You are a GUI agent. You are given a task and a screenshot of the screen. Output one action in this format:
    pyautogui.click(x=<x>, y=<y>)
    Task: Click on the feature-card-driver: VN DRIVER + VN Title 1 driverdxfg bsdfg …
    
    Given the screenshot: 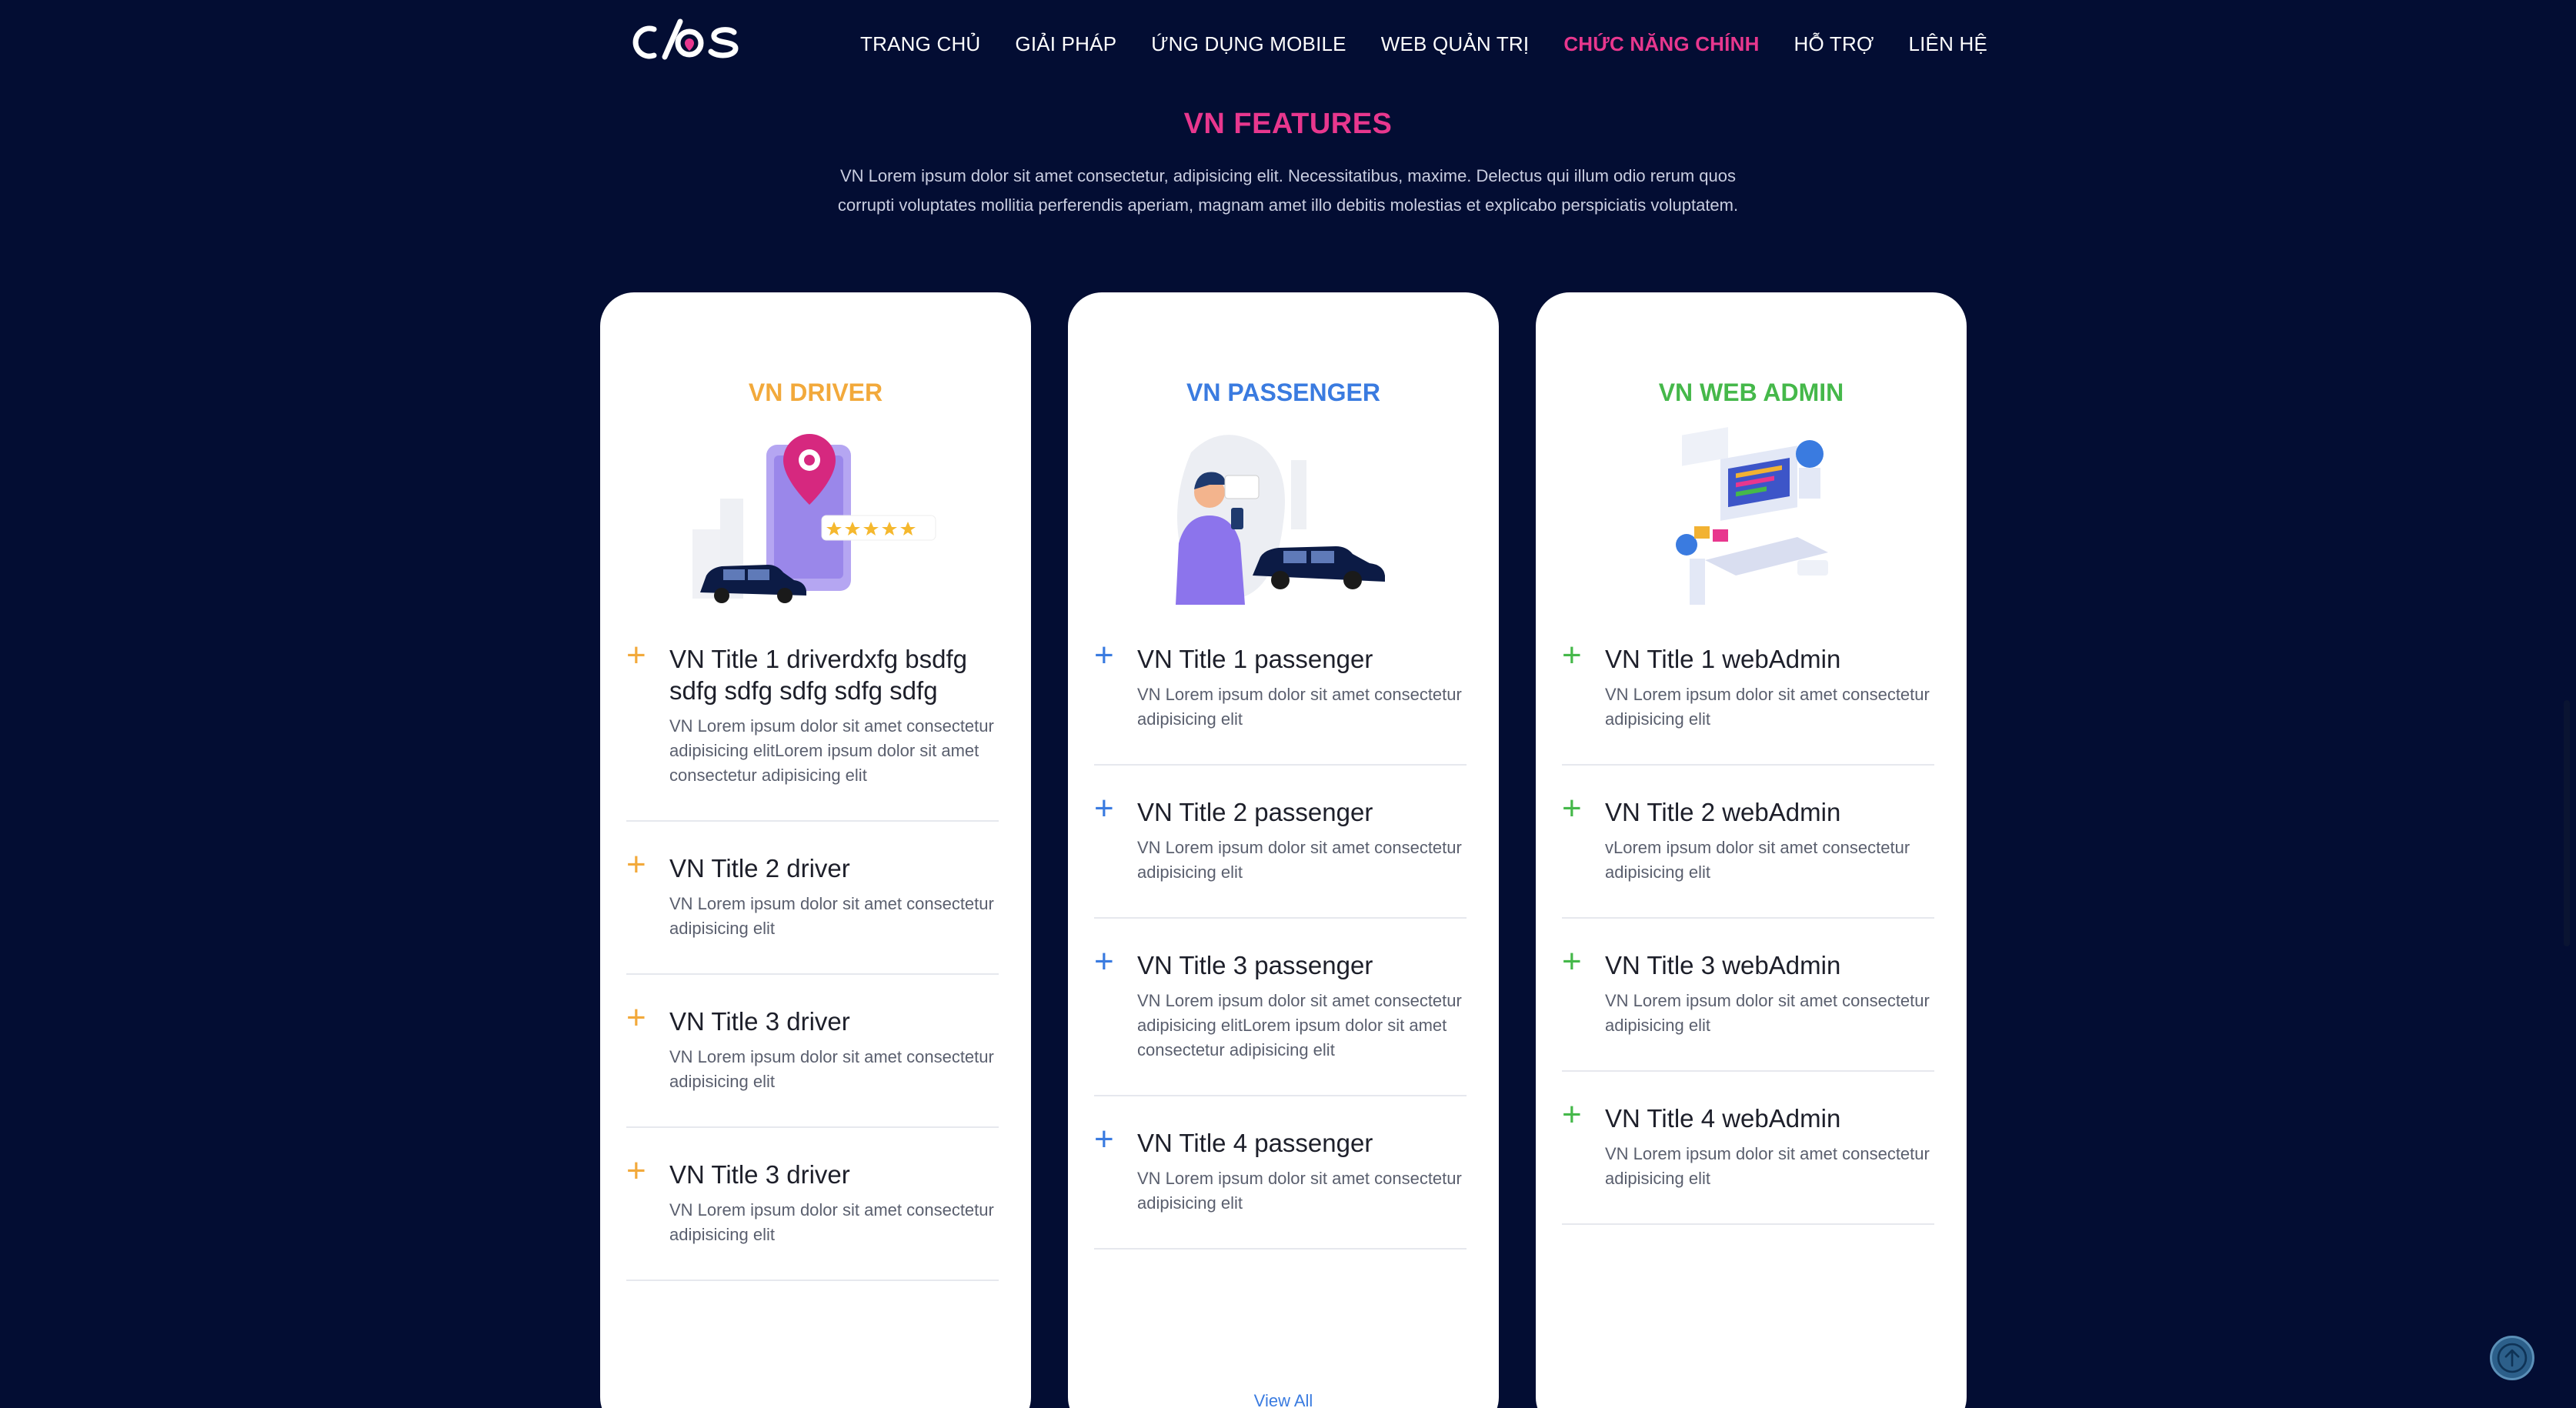 What is the action you would take?
    pyautogui.click(x=815, y=850)
    